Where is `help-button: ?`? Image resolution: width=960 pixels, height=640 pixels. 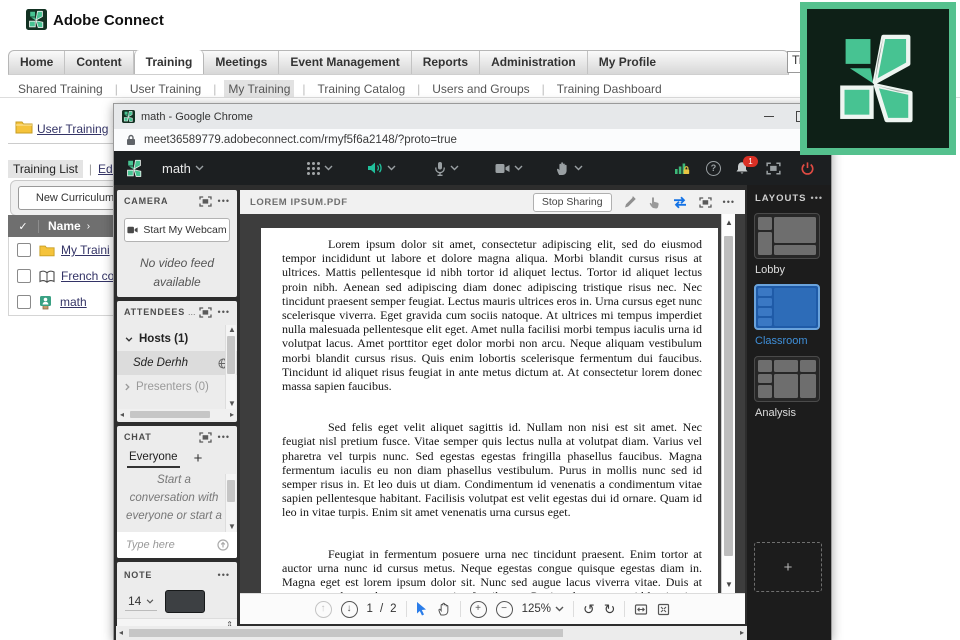 help-button: ? is located at coordinates (713, 168).